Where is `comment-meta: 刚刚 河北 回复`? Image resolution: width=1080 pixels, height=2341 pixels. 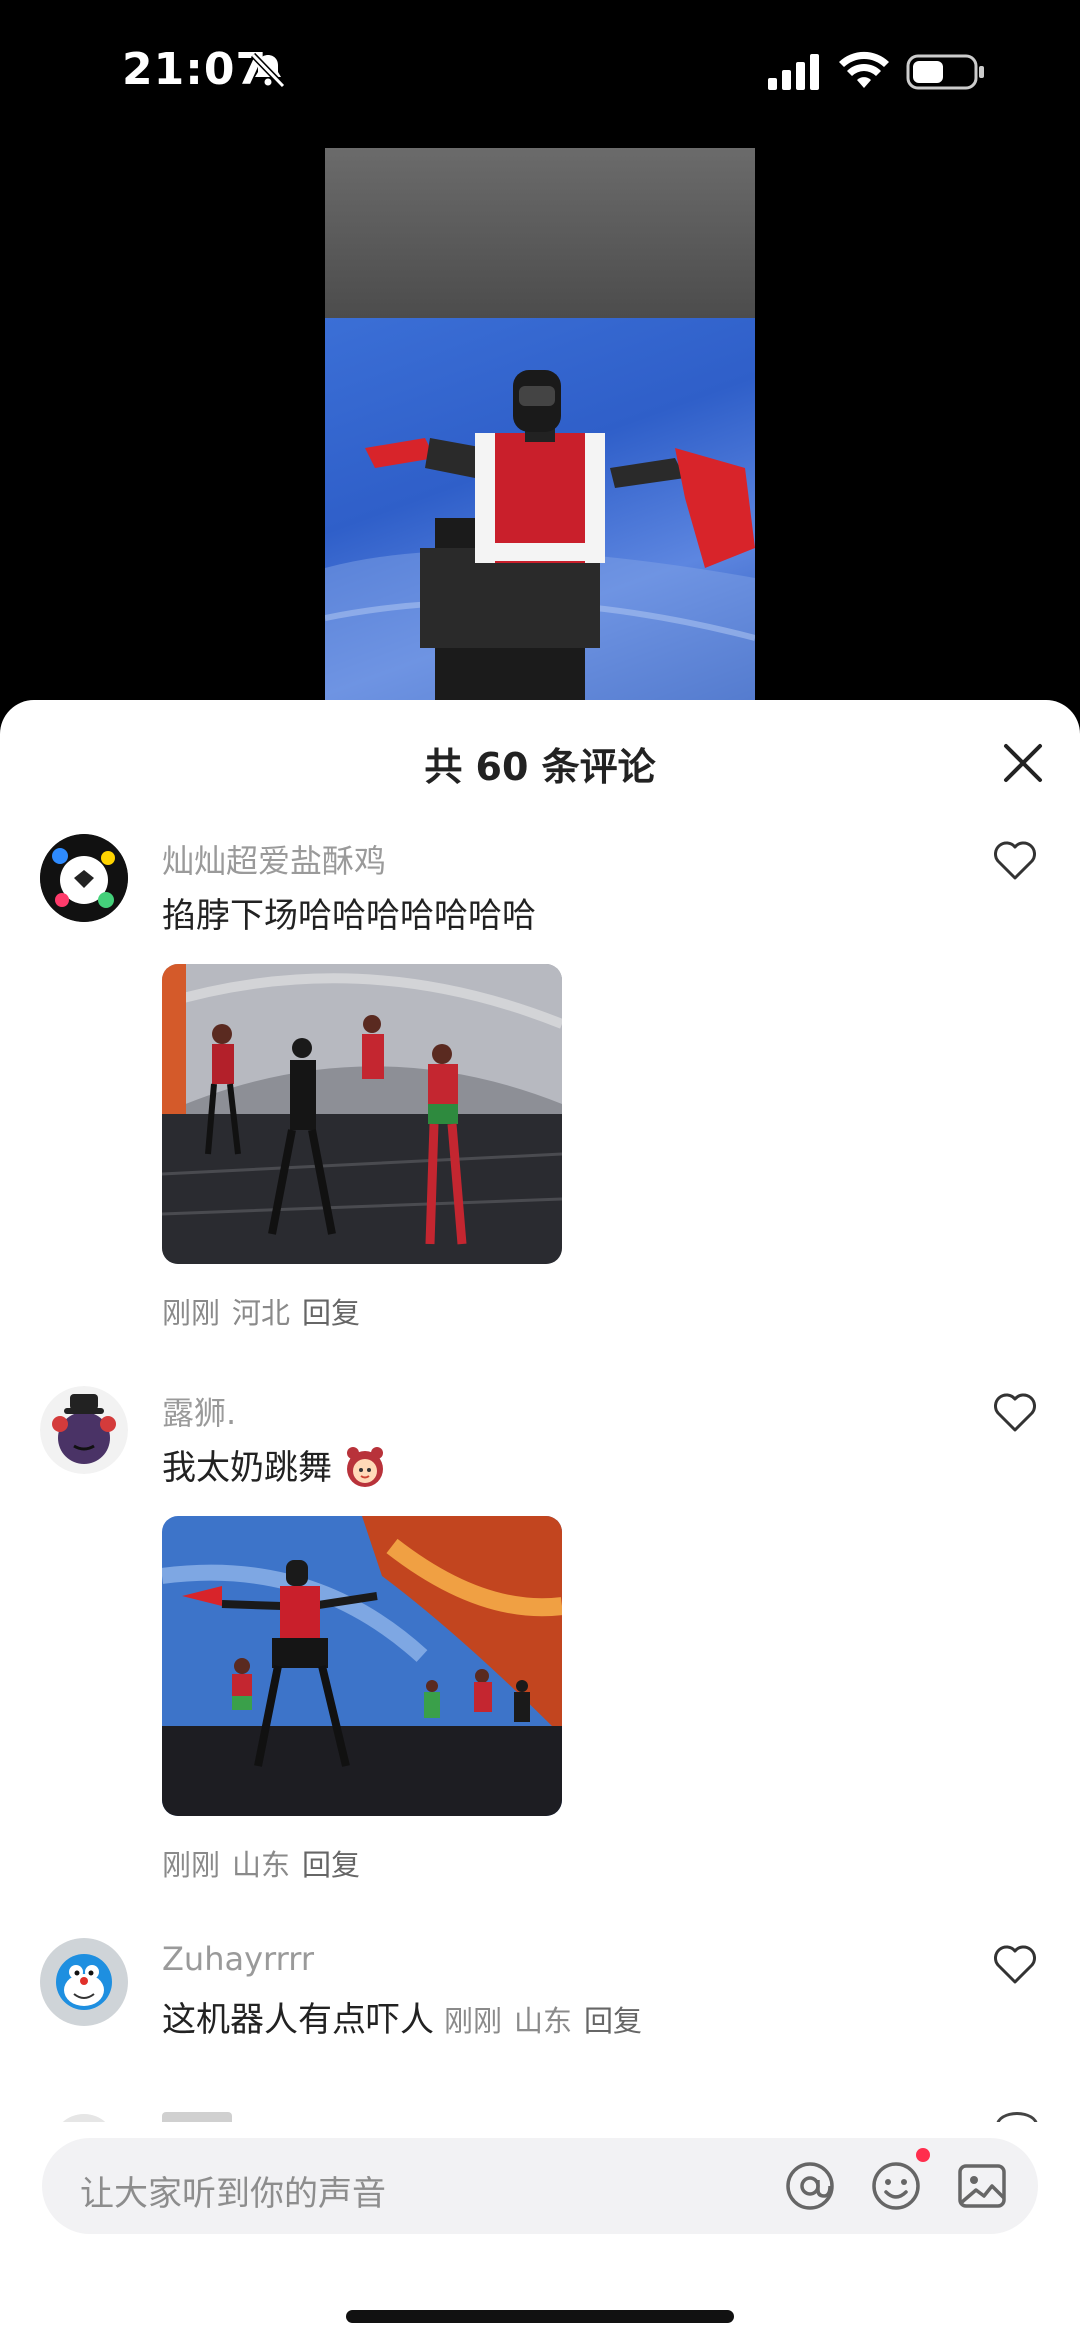
comment-meta: 刚刚 河北 回复 is located at coordinates (267, 1311).